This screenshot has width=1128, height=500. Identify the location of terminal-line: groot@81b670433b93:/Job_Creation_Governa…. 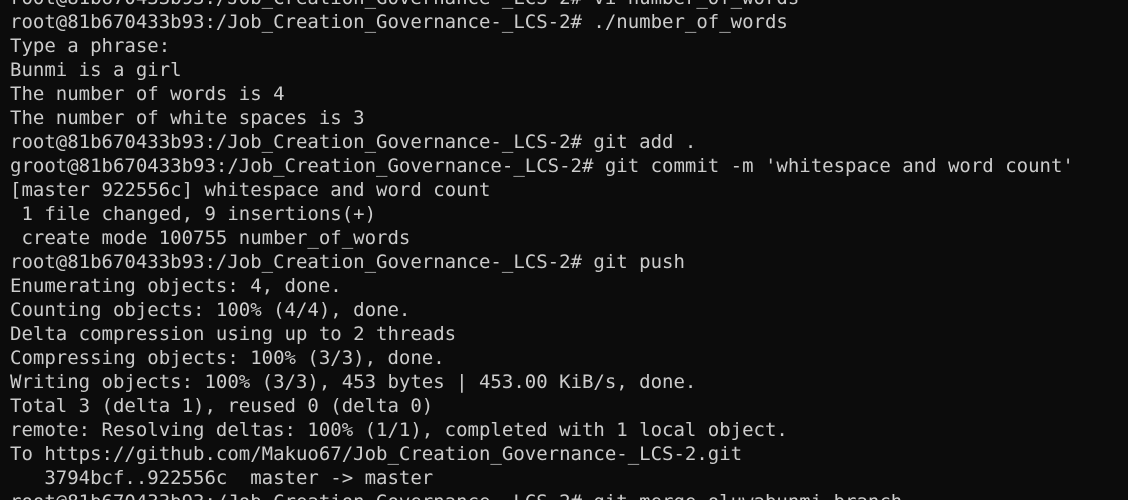
(542, 166).